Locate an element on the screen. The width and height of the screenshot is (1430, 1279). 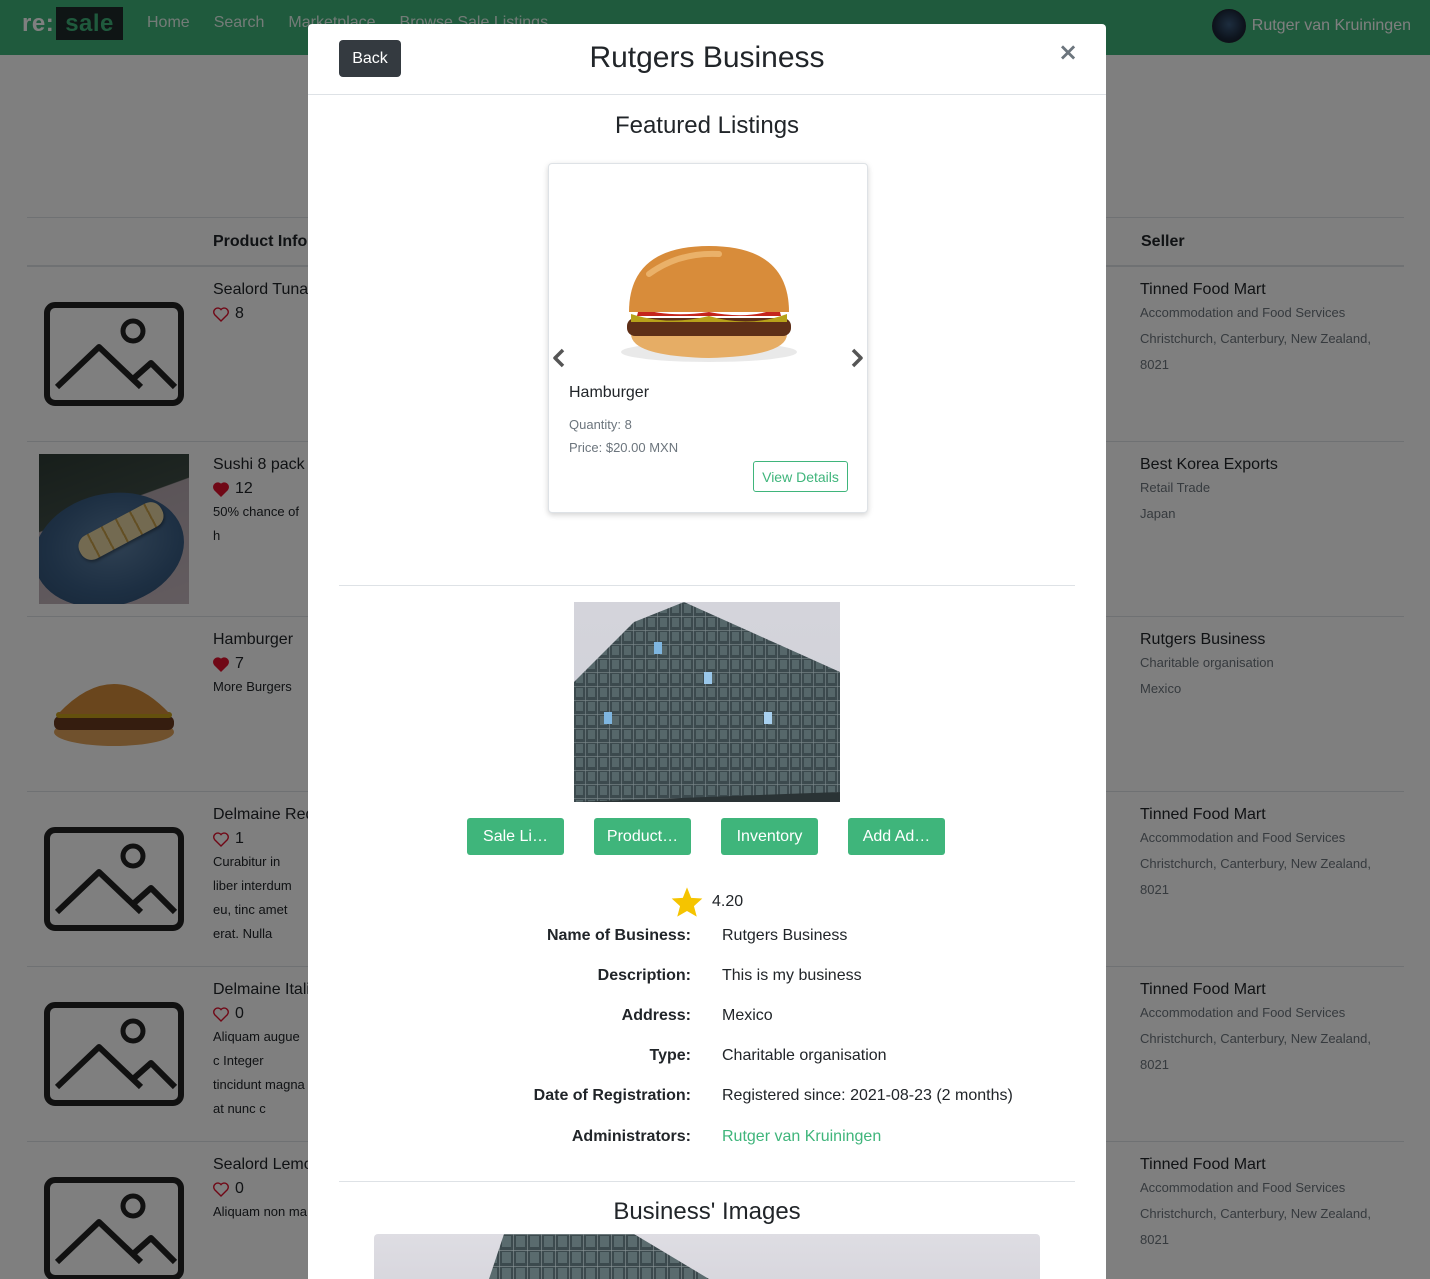
detail-label: Administrators: is located at coordinates (631, 1136).